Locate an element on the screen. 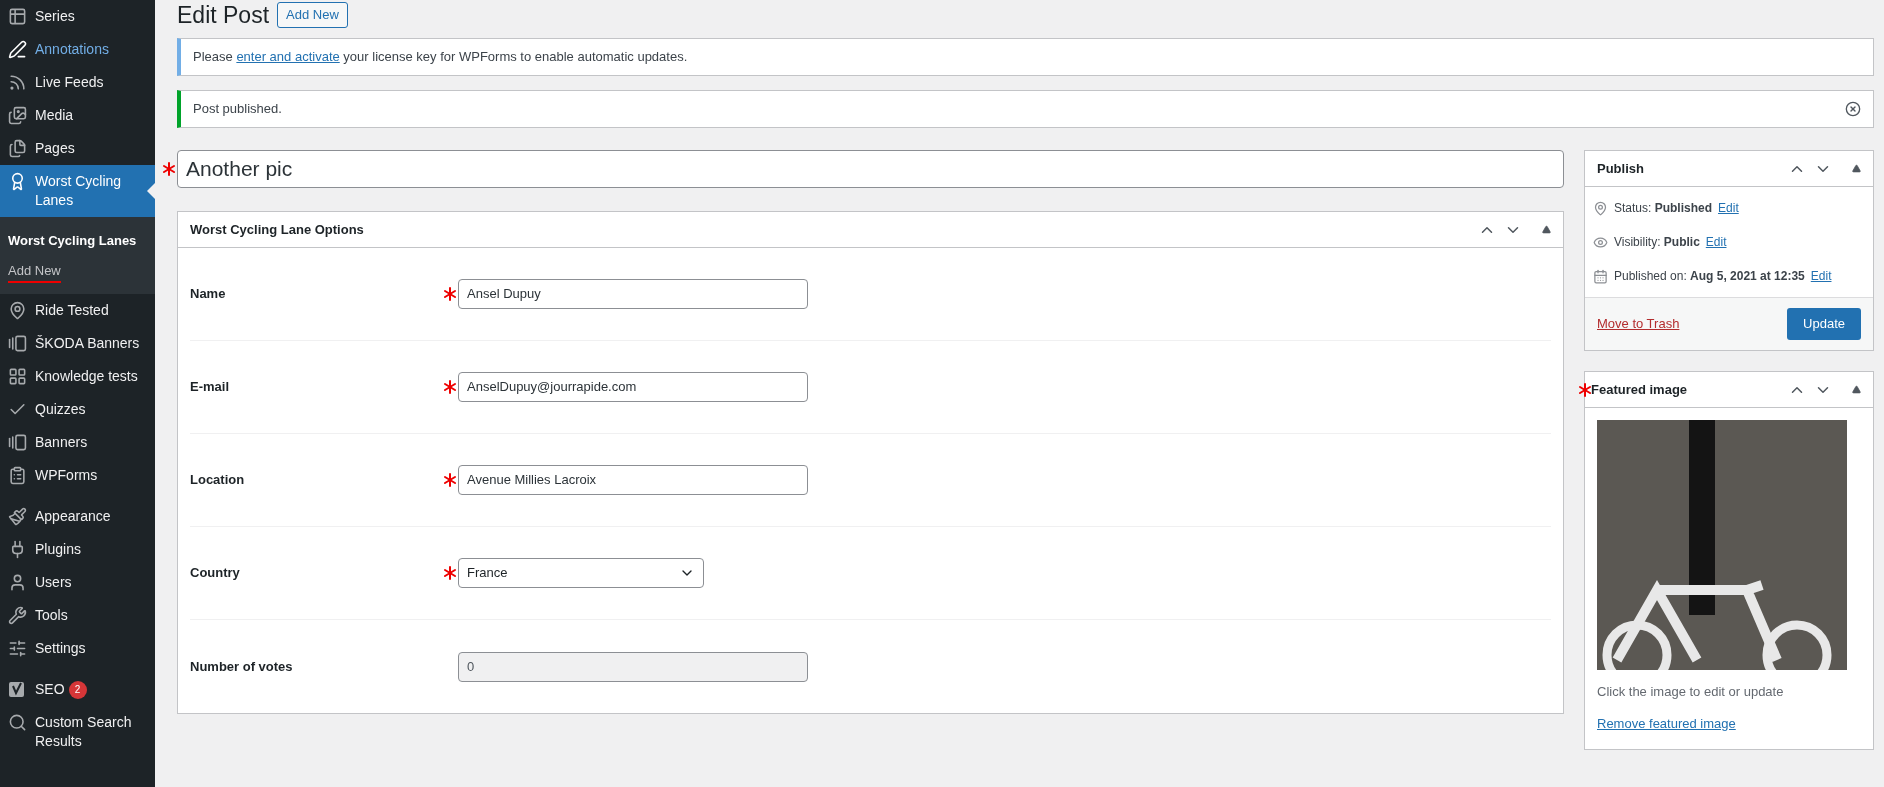 This screenshot has height=787, width=1884. text-input: Ansel Dupuy is located at coordinates (633, 294).